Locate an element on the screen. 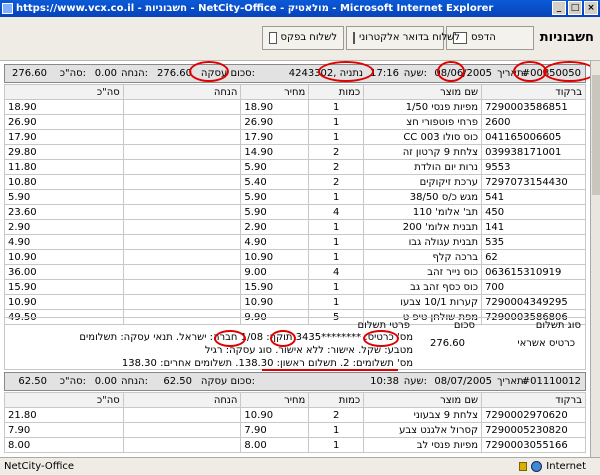 The width and height of the screenshot is (600, 475). time-label: שעה: is located at coordinates (415, 381).